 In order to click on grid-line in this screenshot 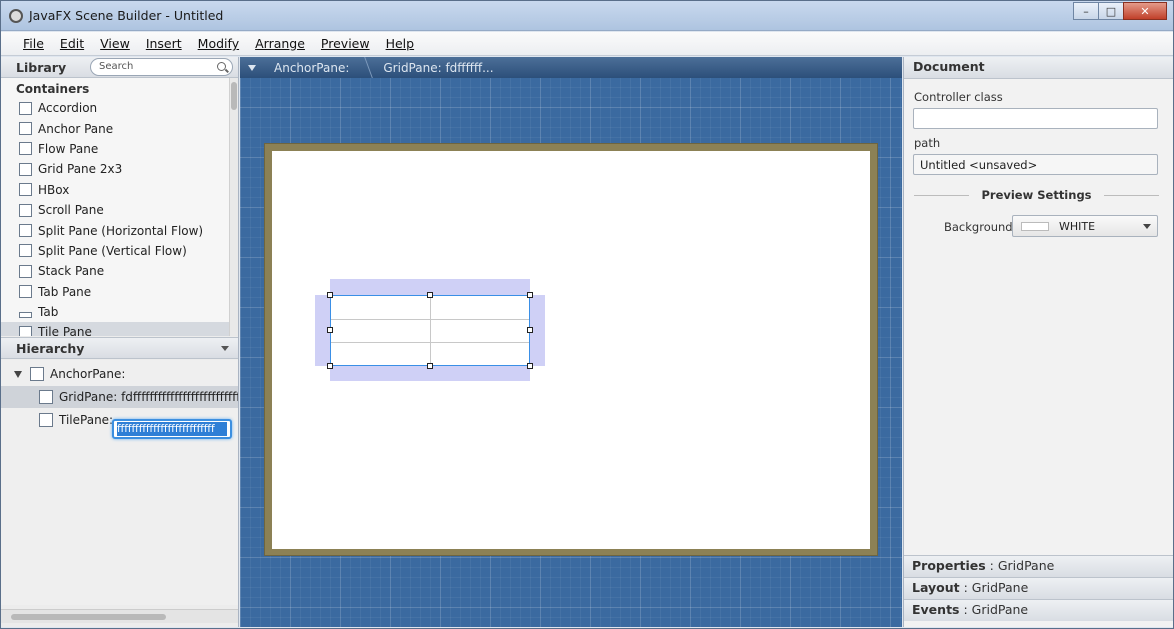, I will do `click(430, 330)`.